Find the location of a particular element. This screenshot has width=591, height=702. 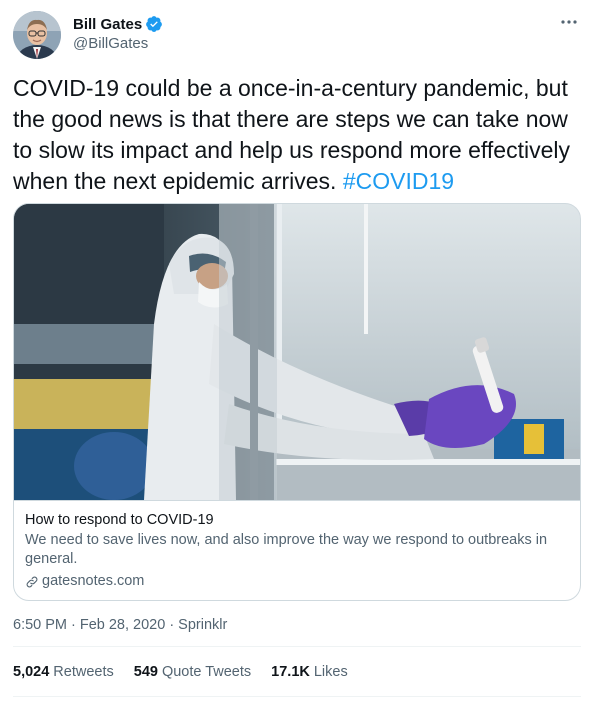

card-domain-text: gatesnotes.com is located at coordinates (93, 581).